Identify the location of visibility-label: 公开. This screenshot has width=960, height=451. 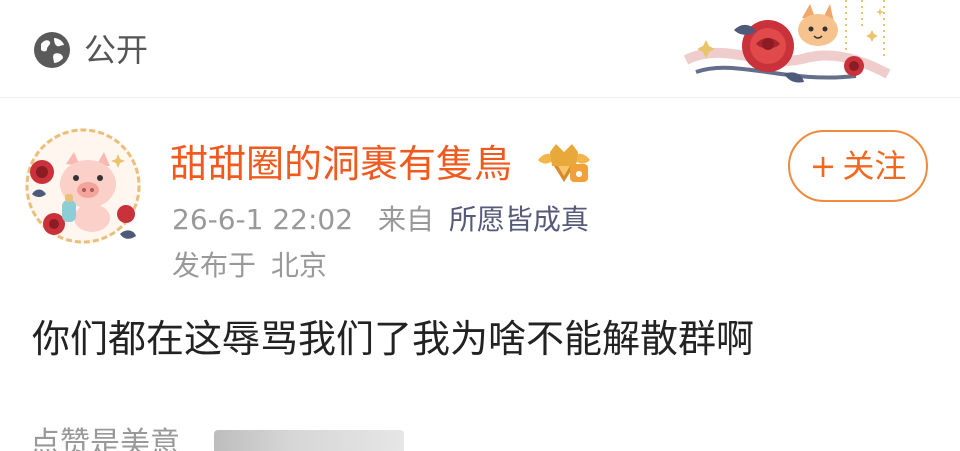
(116, 50).